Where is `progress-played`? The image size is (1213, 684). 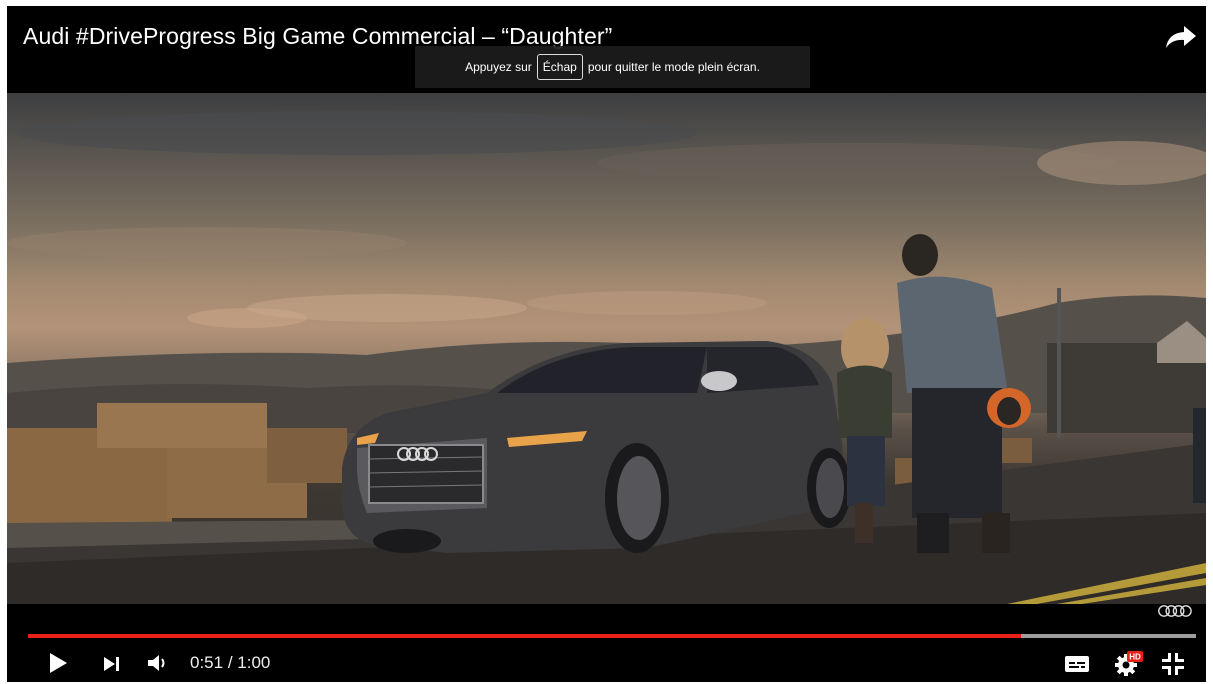
progress-played is located at coordinates (524, 636).